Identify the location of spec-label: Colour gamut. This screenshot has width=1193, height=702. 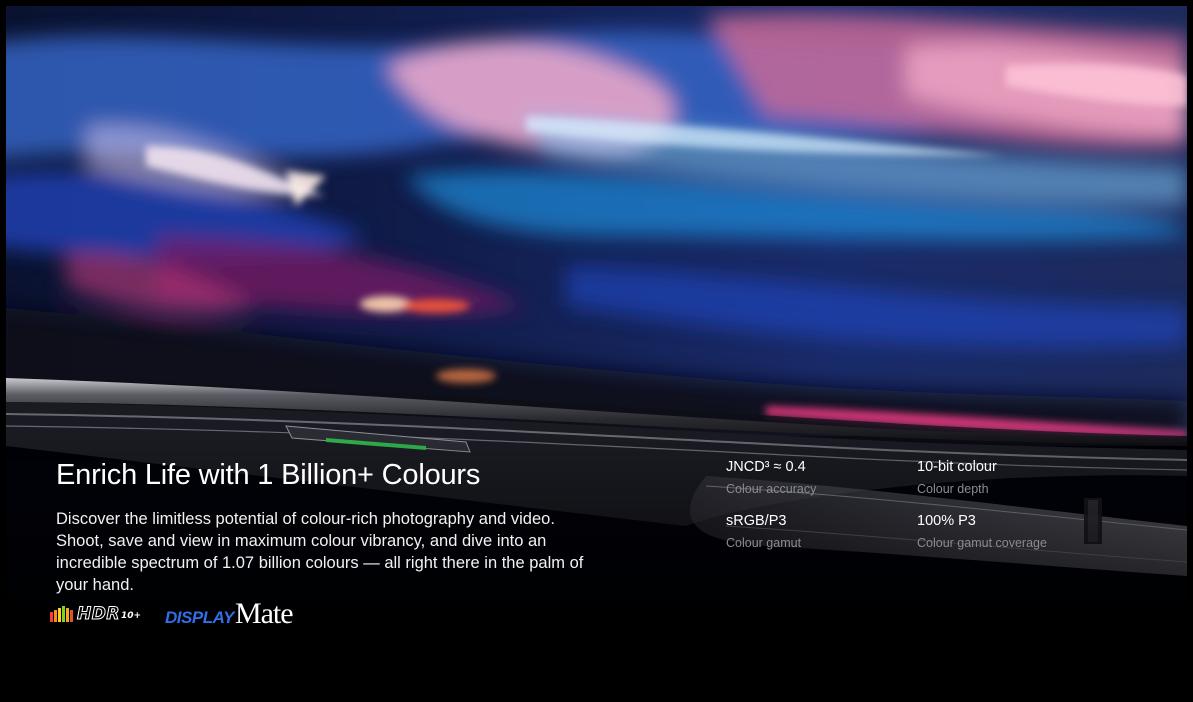
(764, 543).